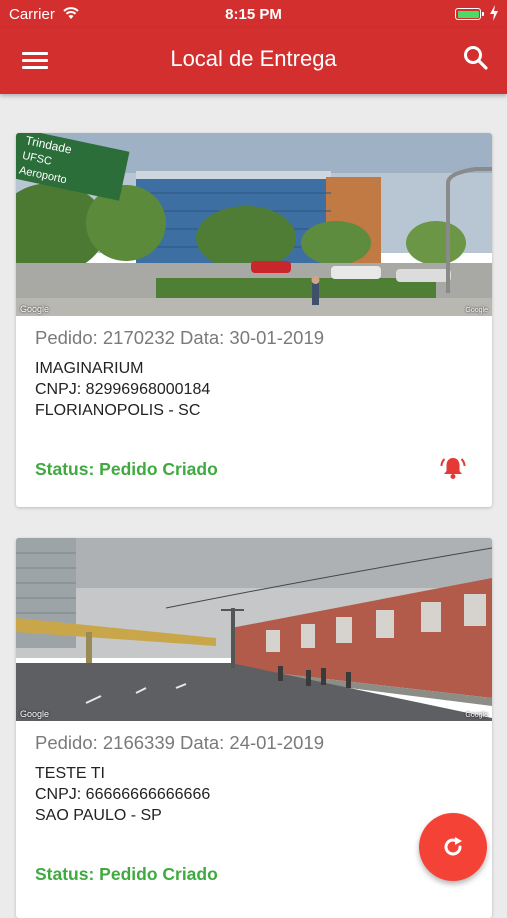 The image size is (507, 918). I want to click on clock: 8:15 PM, so click(253, 14).